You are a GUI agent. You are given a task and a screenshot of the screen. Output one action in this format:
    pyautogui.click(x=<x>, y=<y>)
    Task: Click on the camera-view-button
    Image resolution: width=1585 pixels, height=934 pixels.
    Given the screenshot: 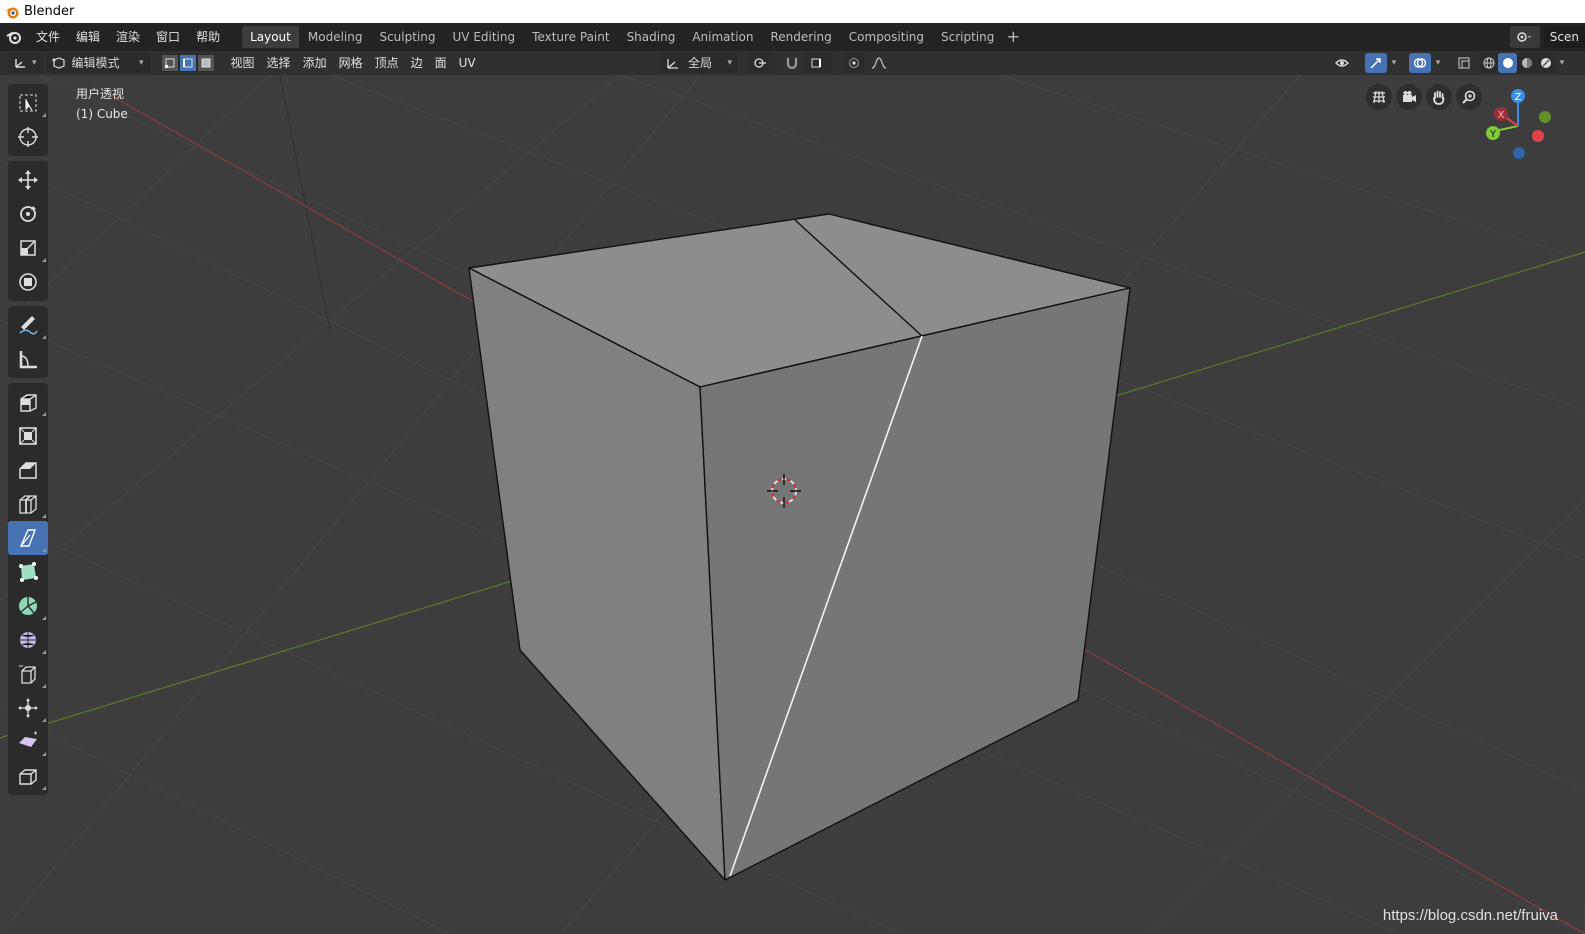 What is the action you would take?
    pyautogui.click(x=1409, y=97)
    